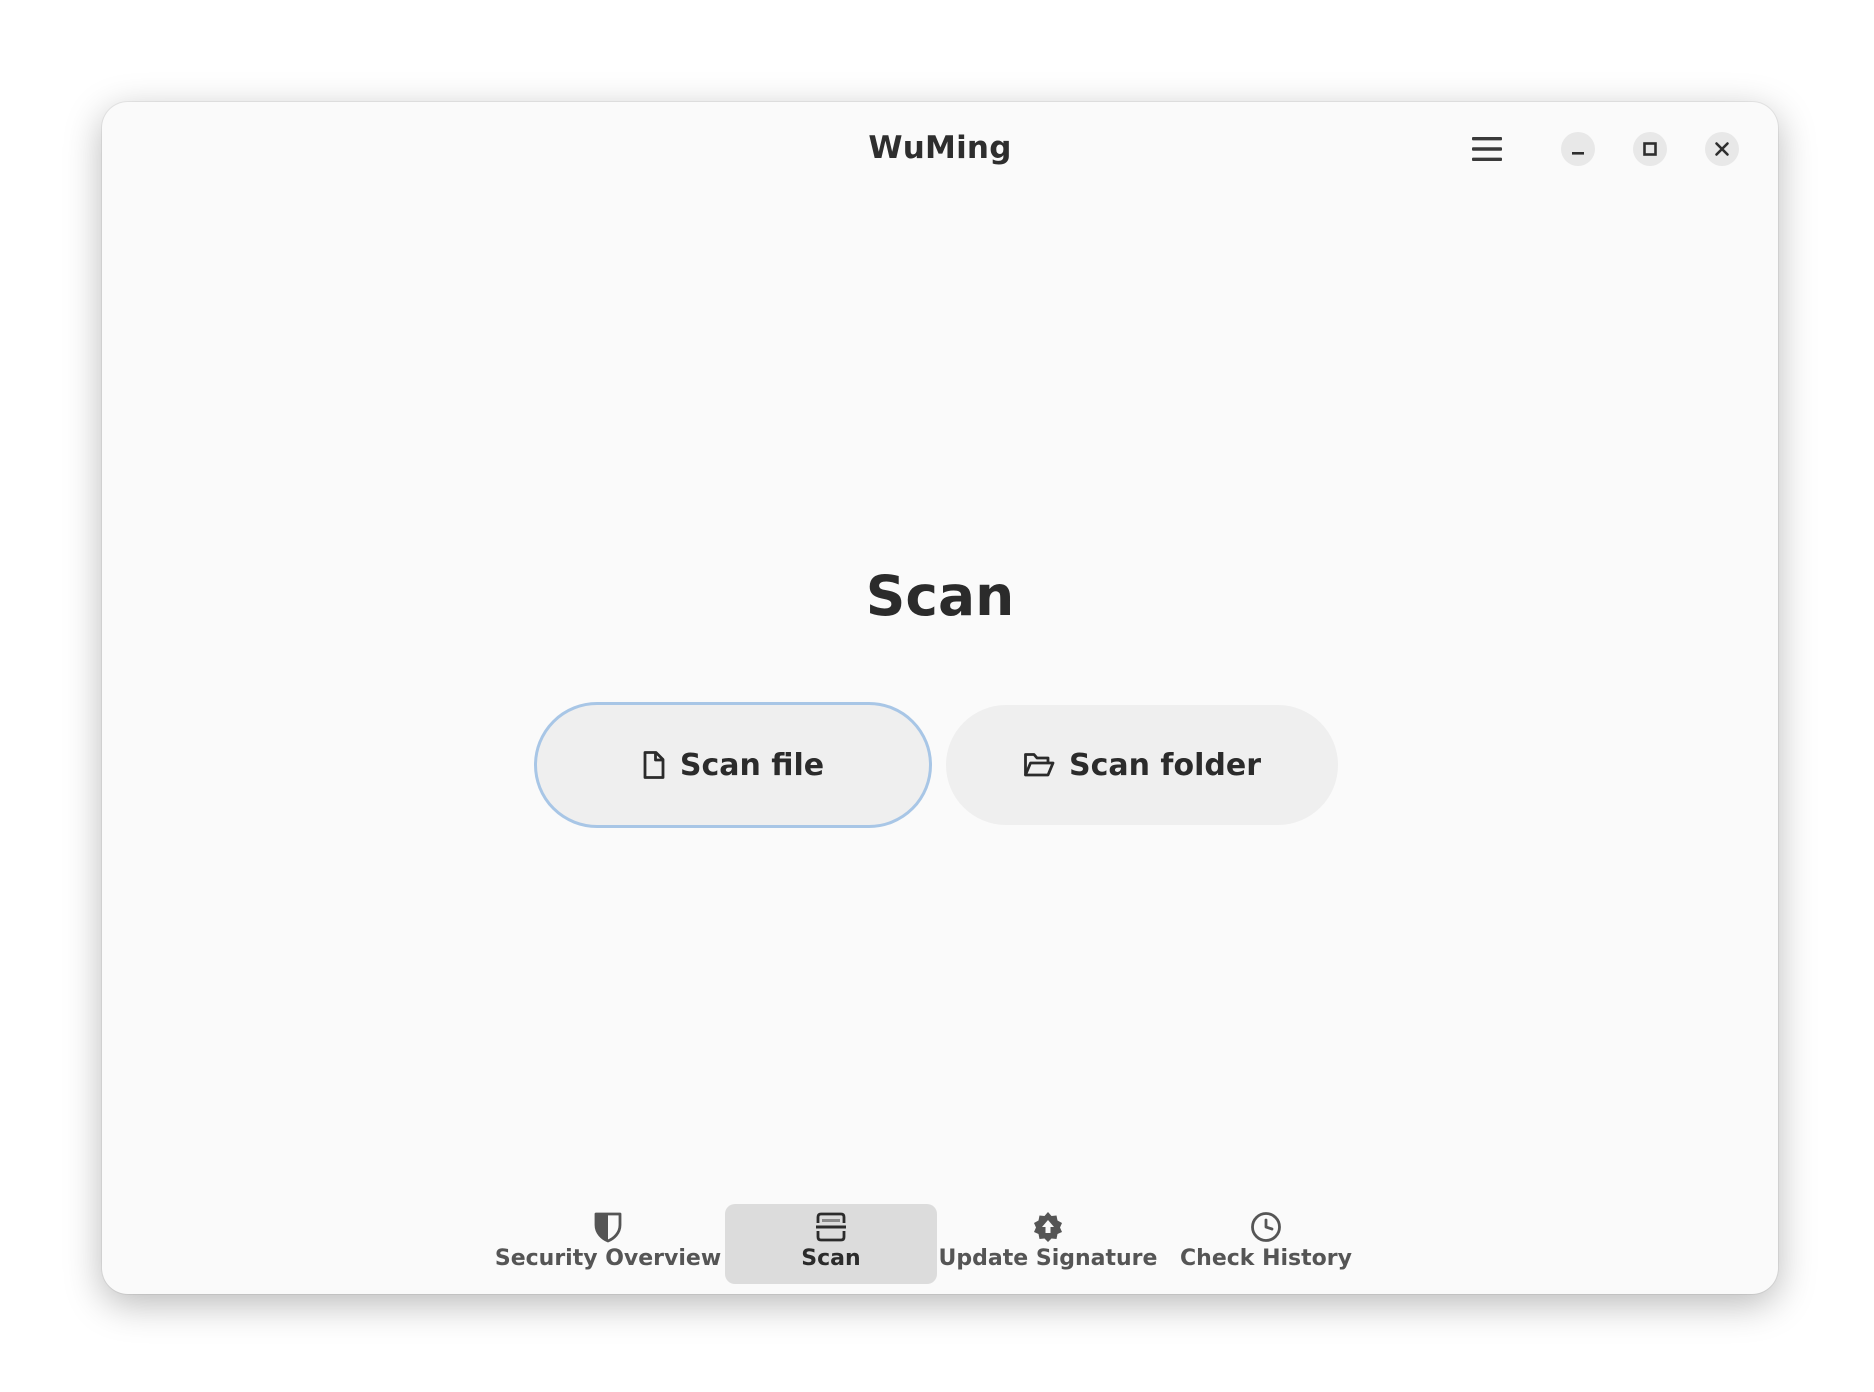 The image size is (1874, 1392). I want to click on scanner-icon, so click(831, 1227).